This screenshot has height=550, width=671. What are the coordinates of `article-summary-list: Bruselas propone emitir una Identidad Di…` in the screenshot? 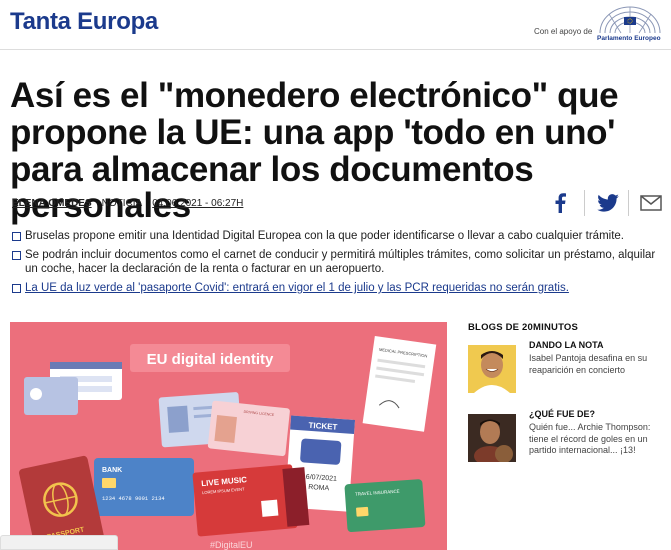 It's located at (339, 264).